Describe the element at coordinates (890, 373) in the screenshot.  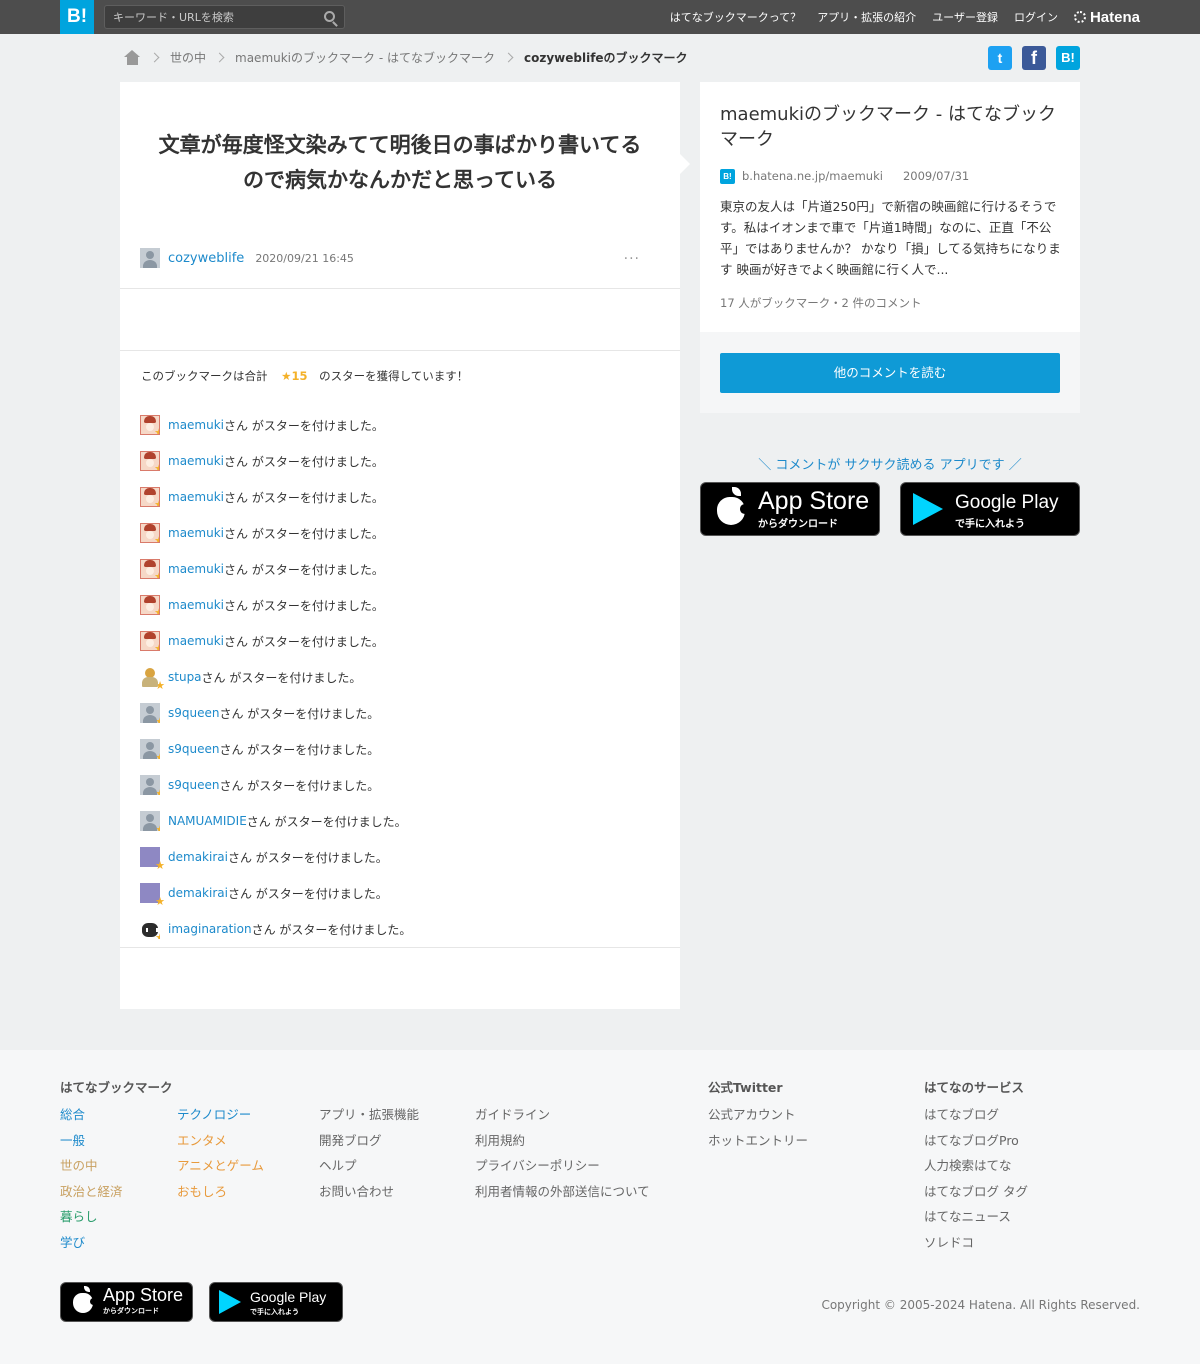
I see `read-other-comments-button: 他のコメントを読む` at that location.